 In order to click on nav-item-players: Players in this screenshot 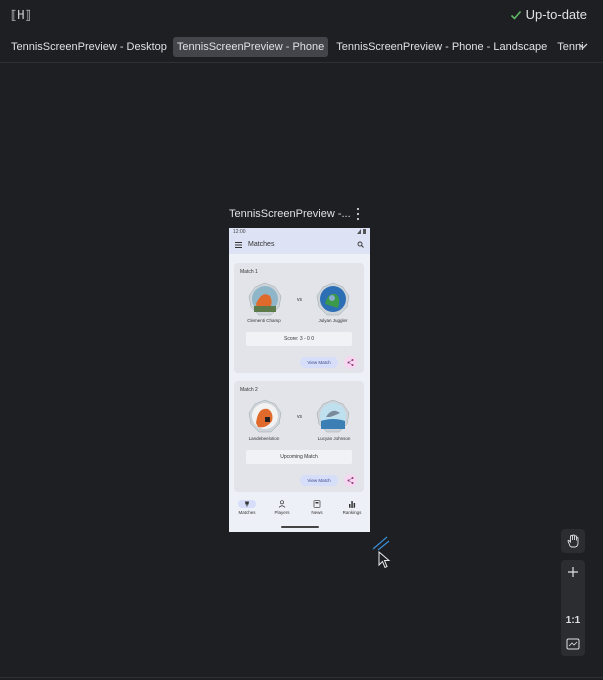, I will do `click(282, 507)`.